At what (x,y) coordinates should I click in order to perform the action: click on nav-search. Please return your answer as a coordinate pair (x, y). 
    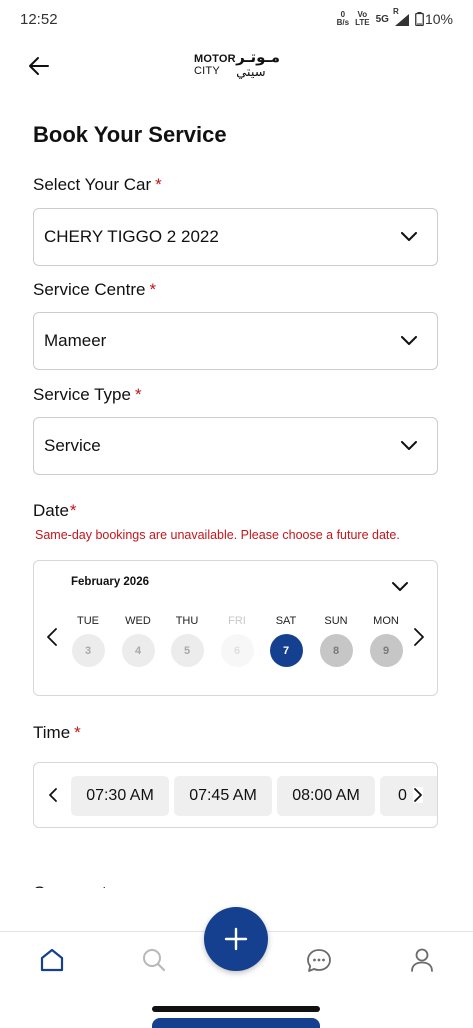
    Looking at the image, I should click on (154, 960).